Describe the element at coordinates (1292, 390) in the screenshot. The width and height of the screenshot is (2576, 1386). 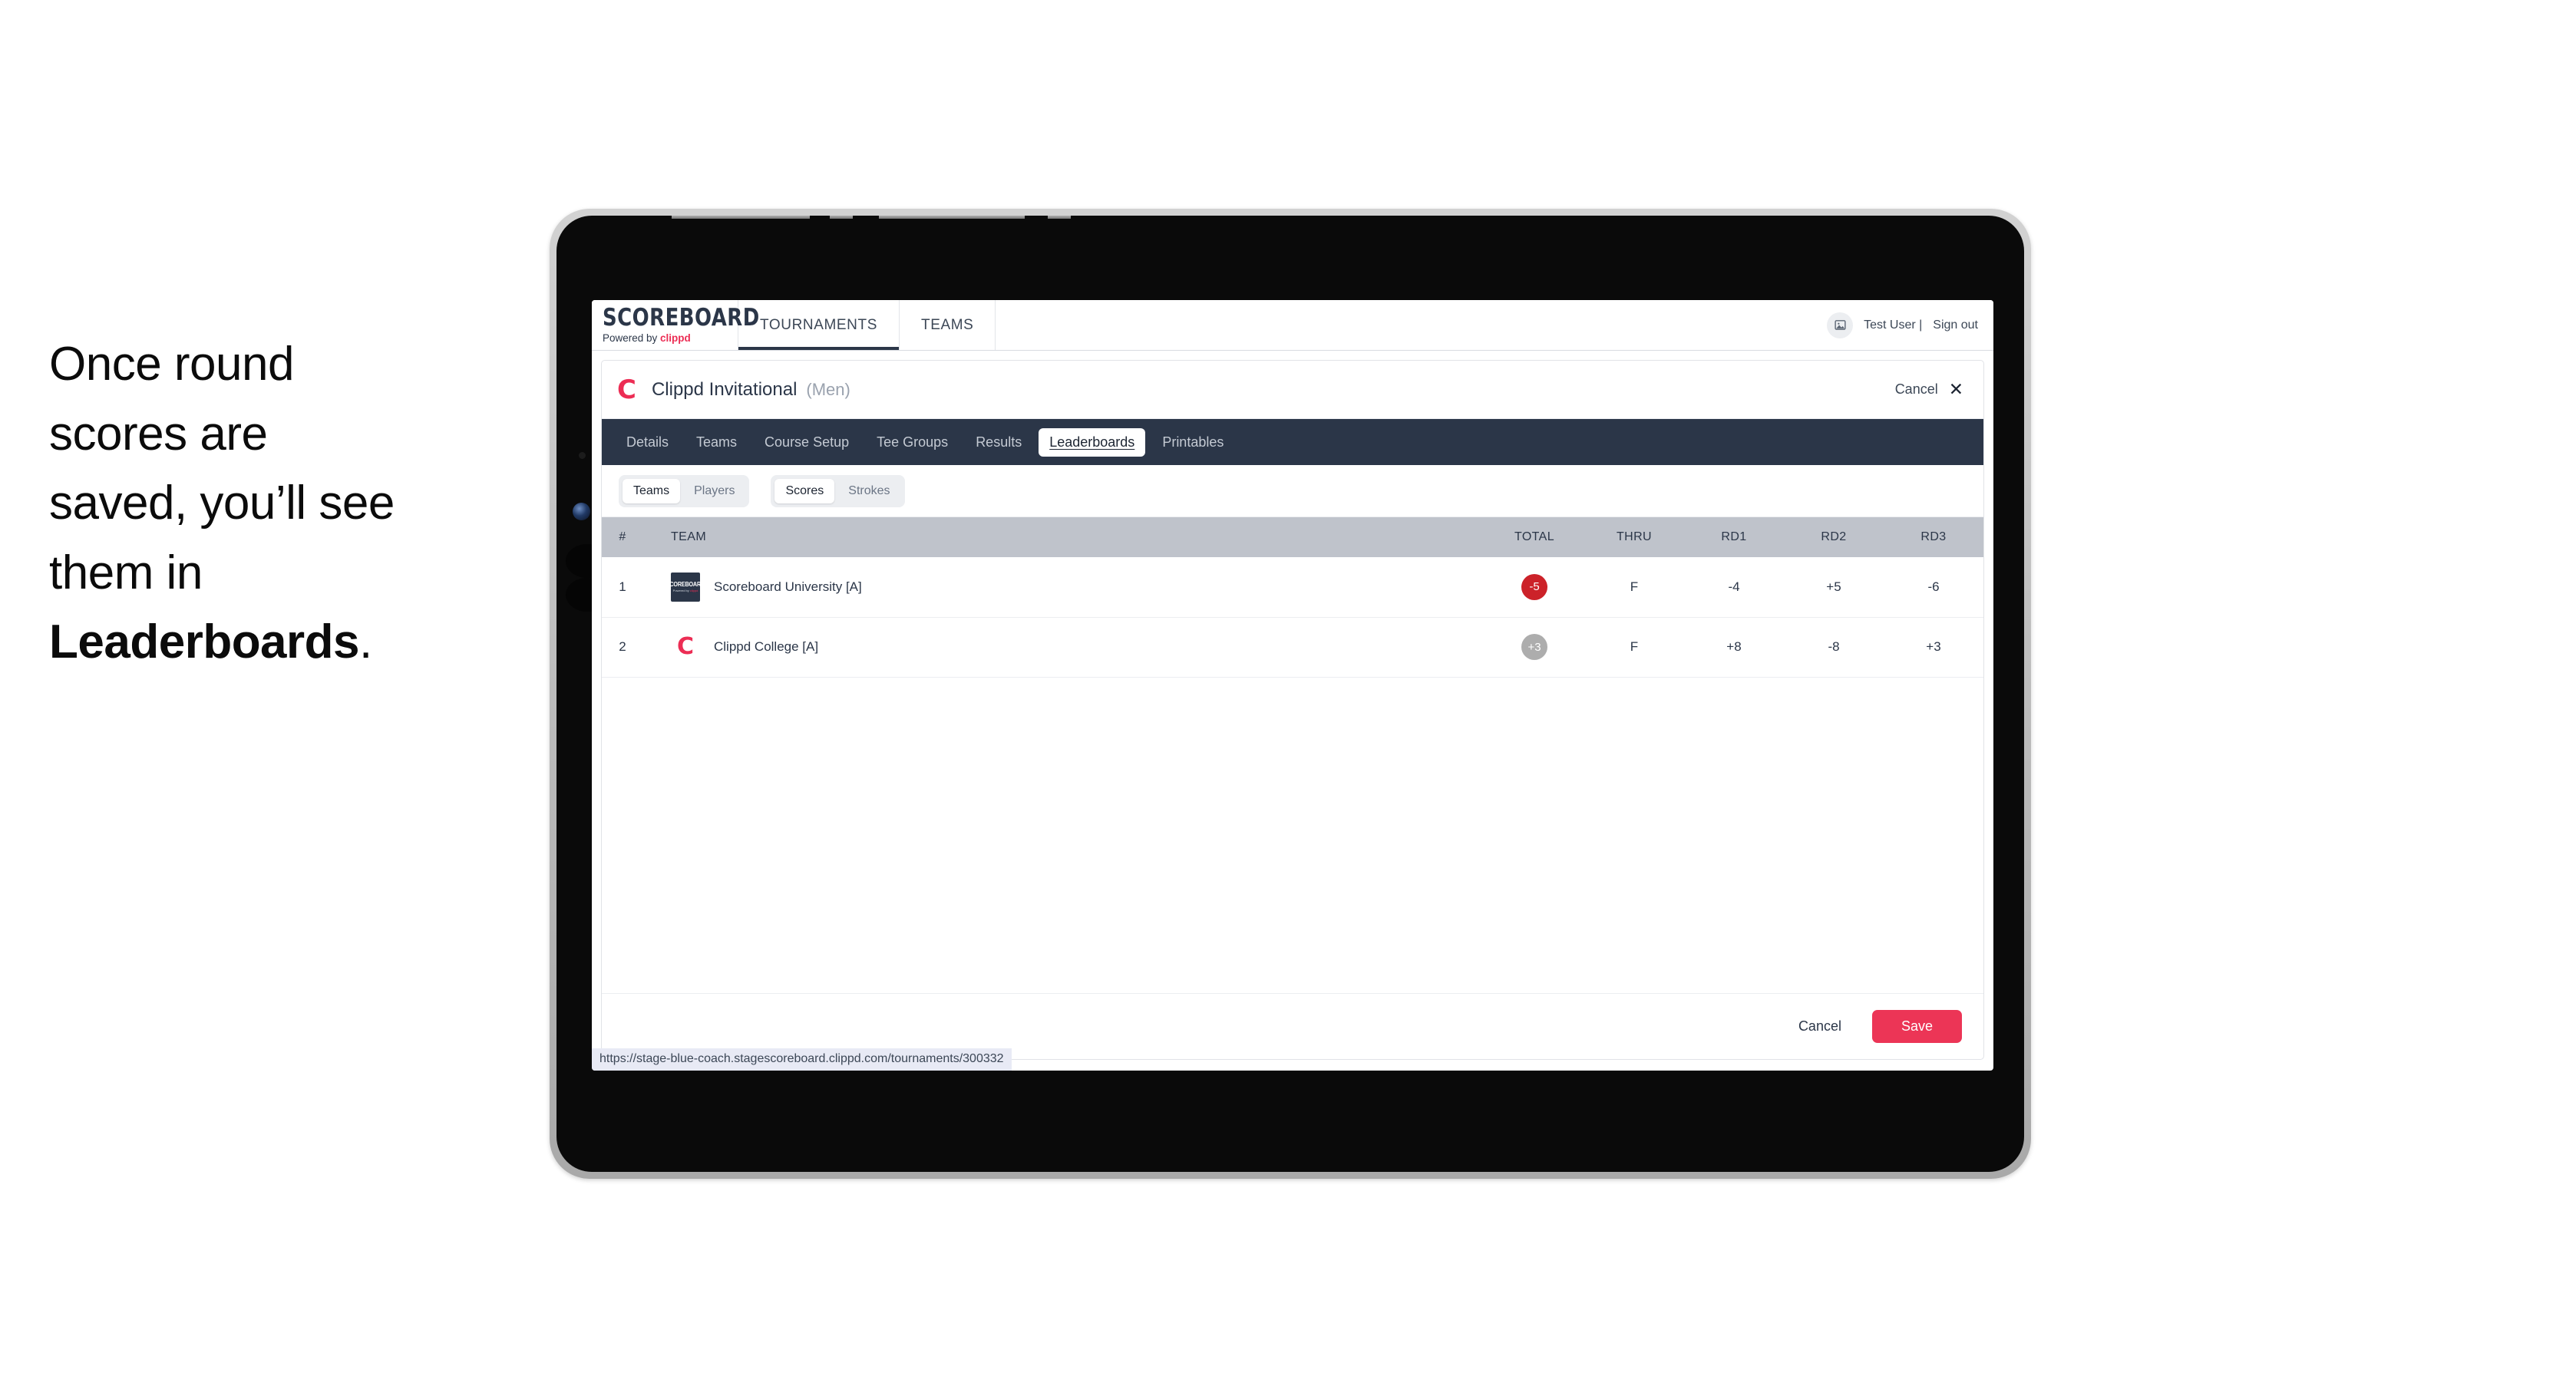
I see `panel-header: C Clippd Invitational (Men) Cancel ✕` at that location.